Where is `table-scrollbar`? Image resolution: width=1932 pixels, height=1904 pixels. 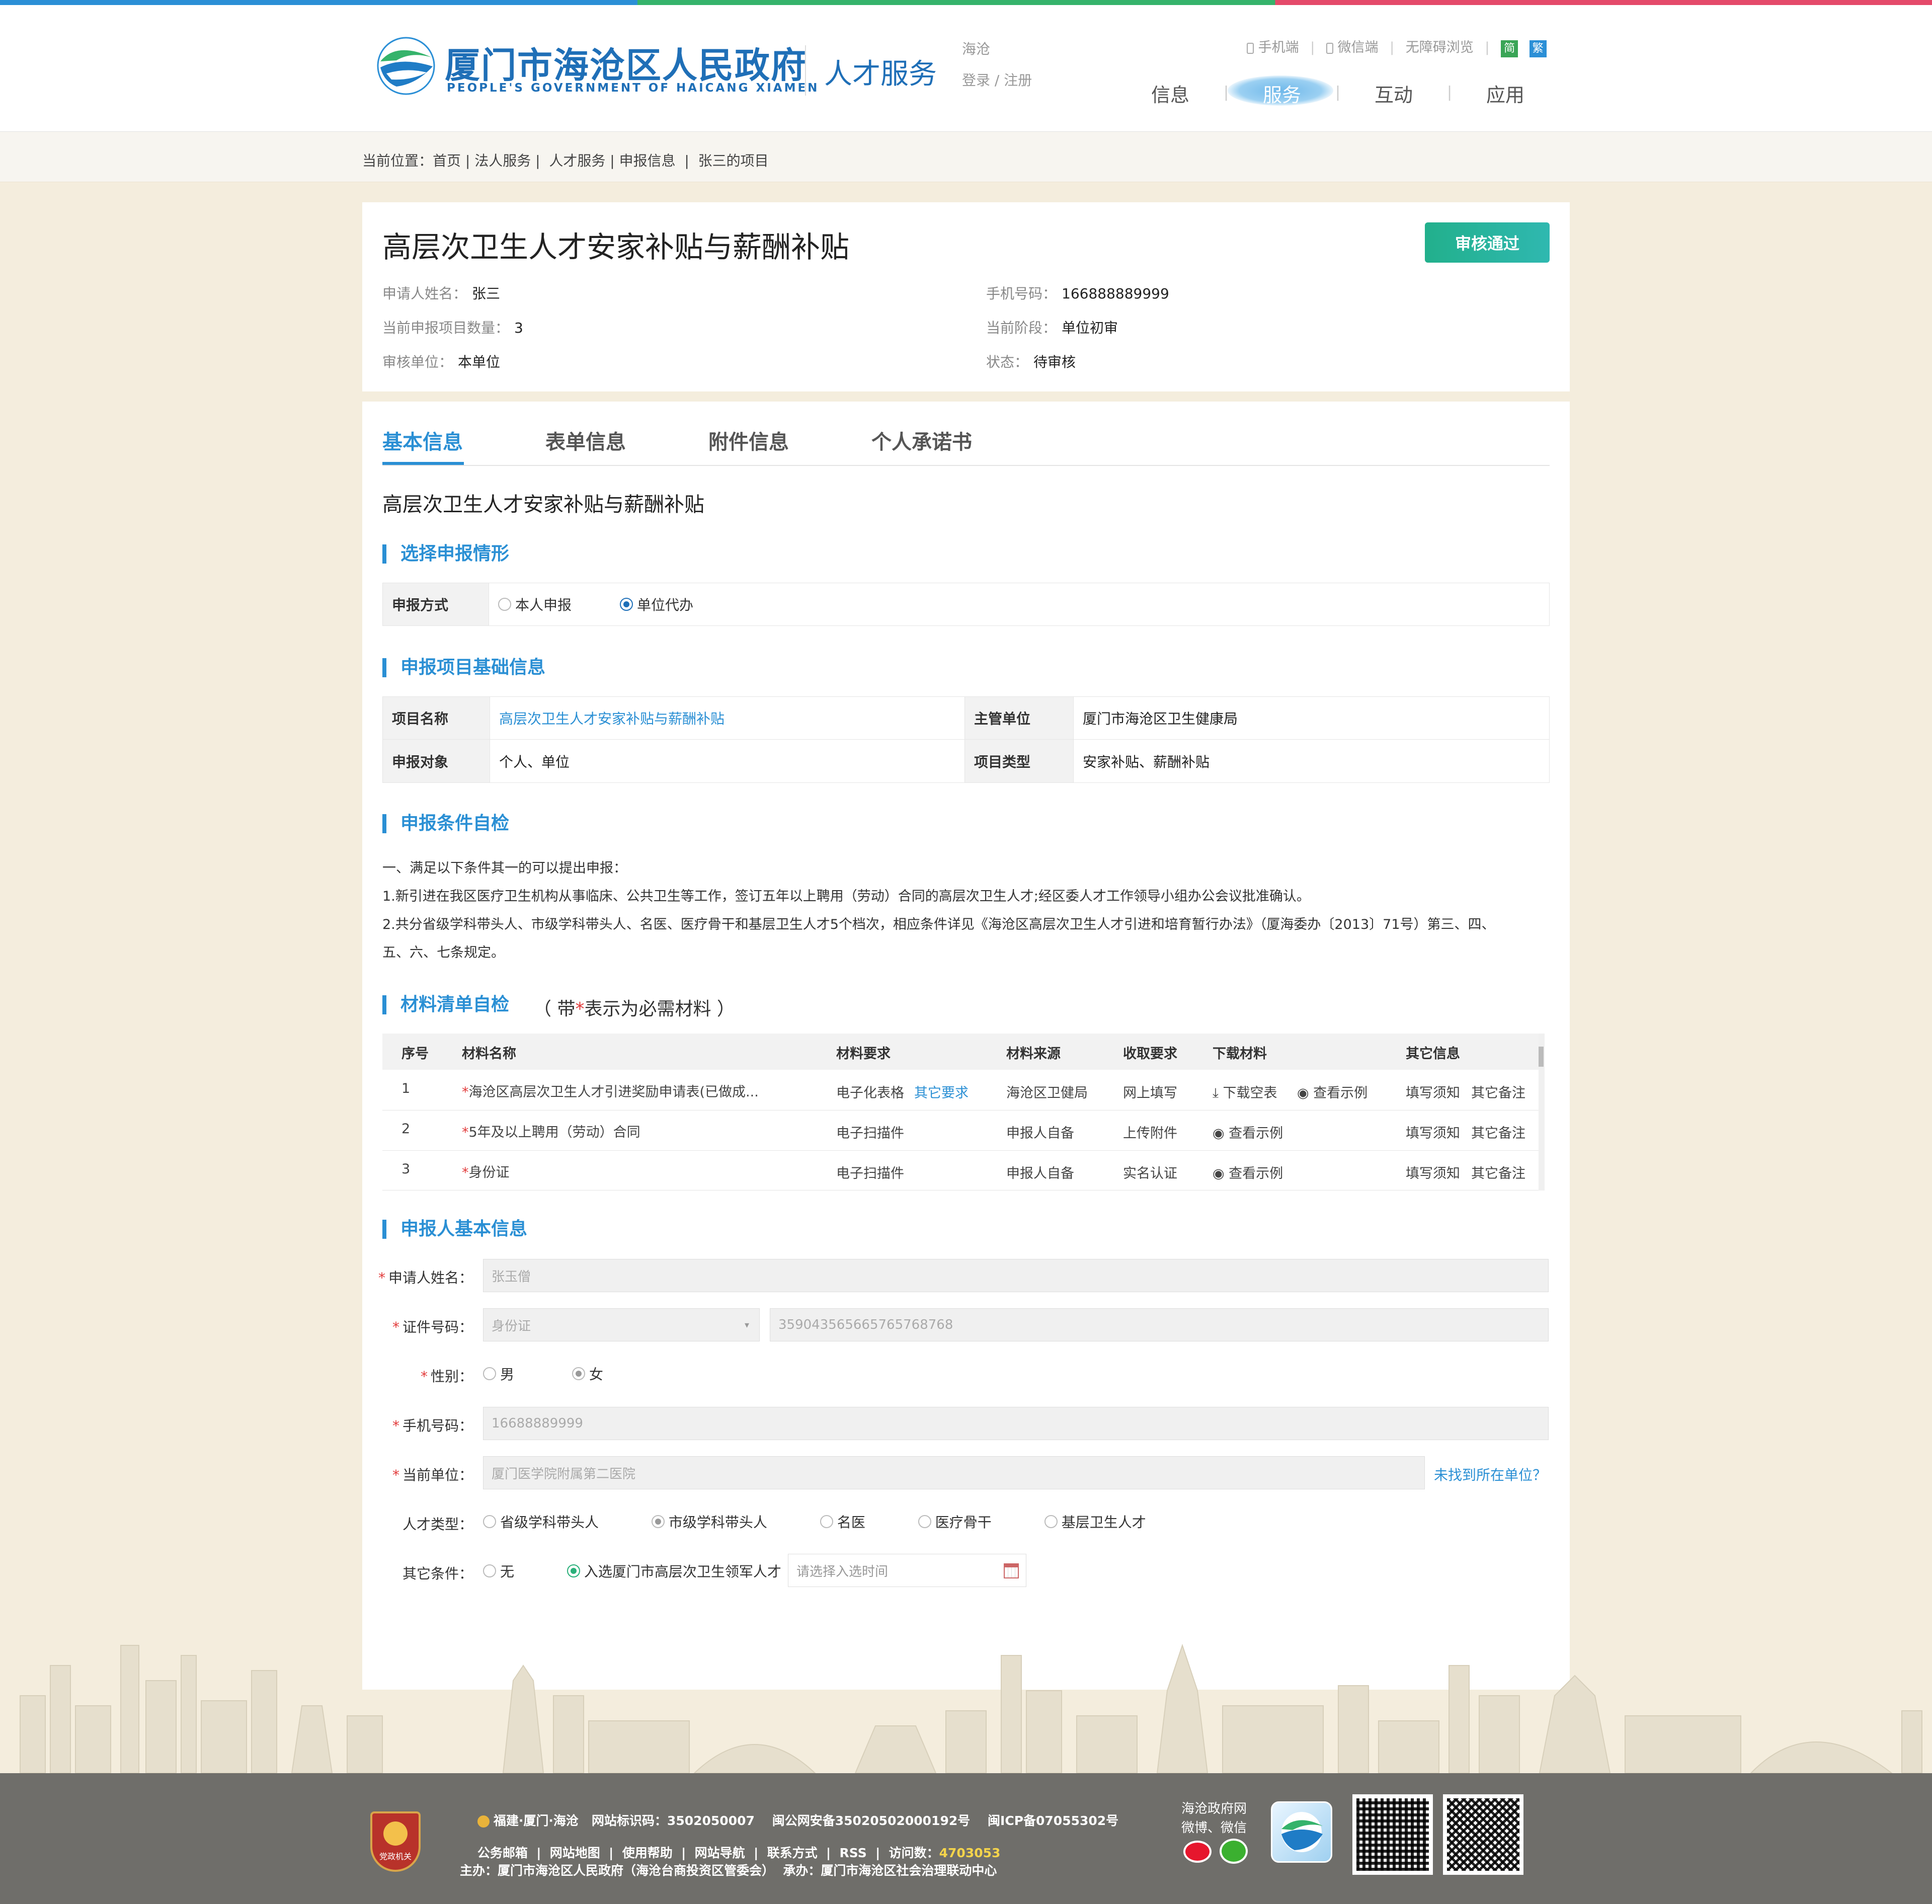 table-scrollbar is located at coordinates (1542, 1112).